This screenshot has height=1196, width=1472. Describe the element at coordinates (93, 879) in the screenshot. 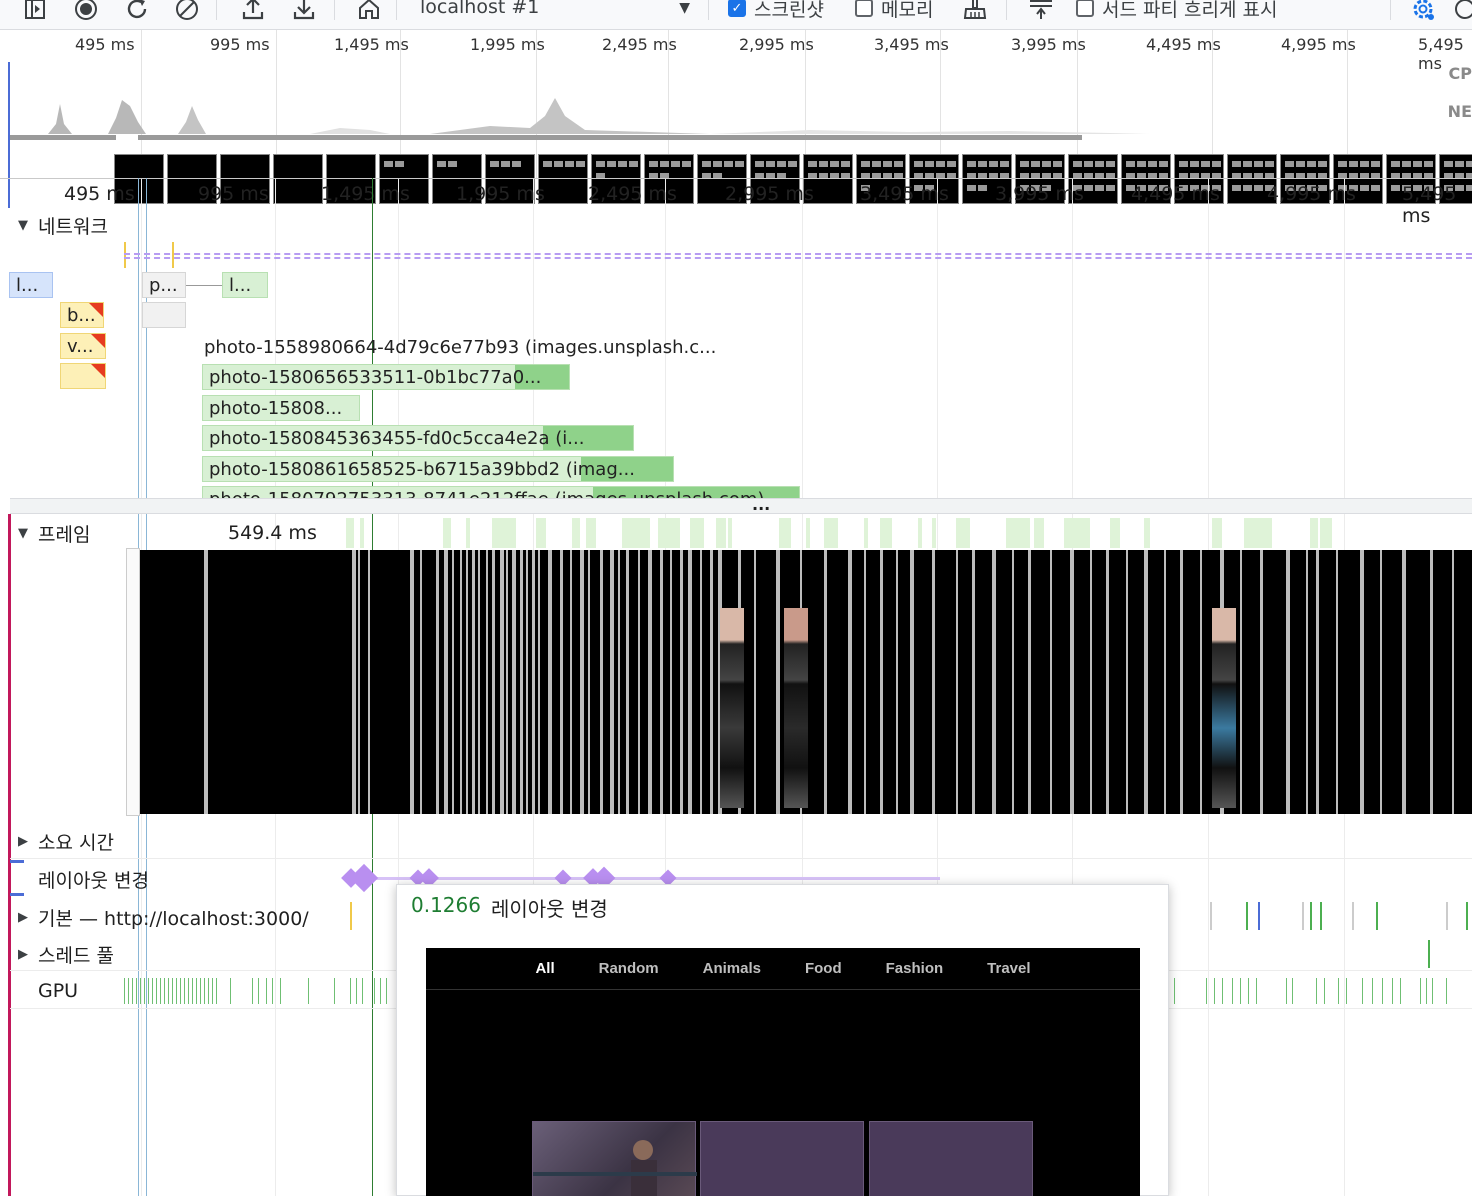

I see `layout-shifts-track-header: 레이아웃 변경` at that location.